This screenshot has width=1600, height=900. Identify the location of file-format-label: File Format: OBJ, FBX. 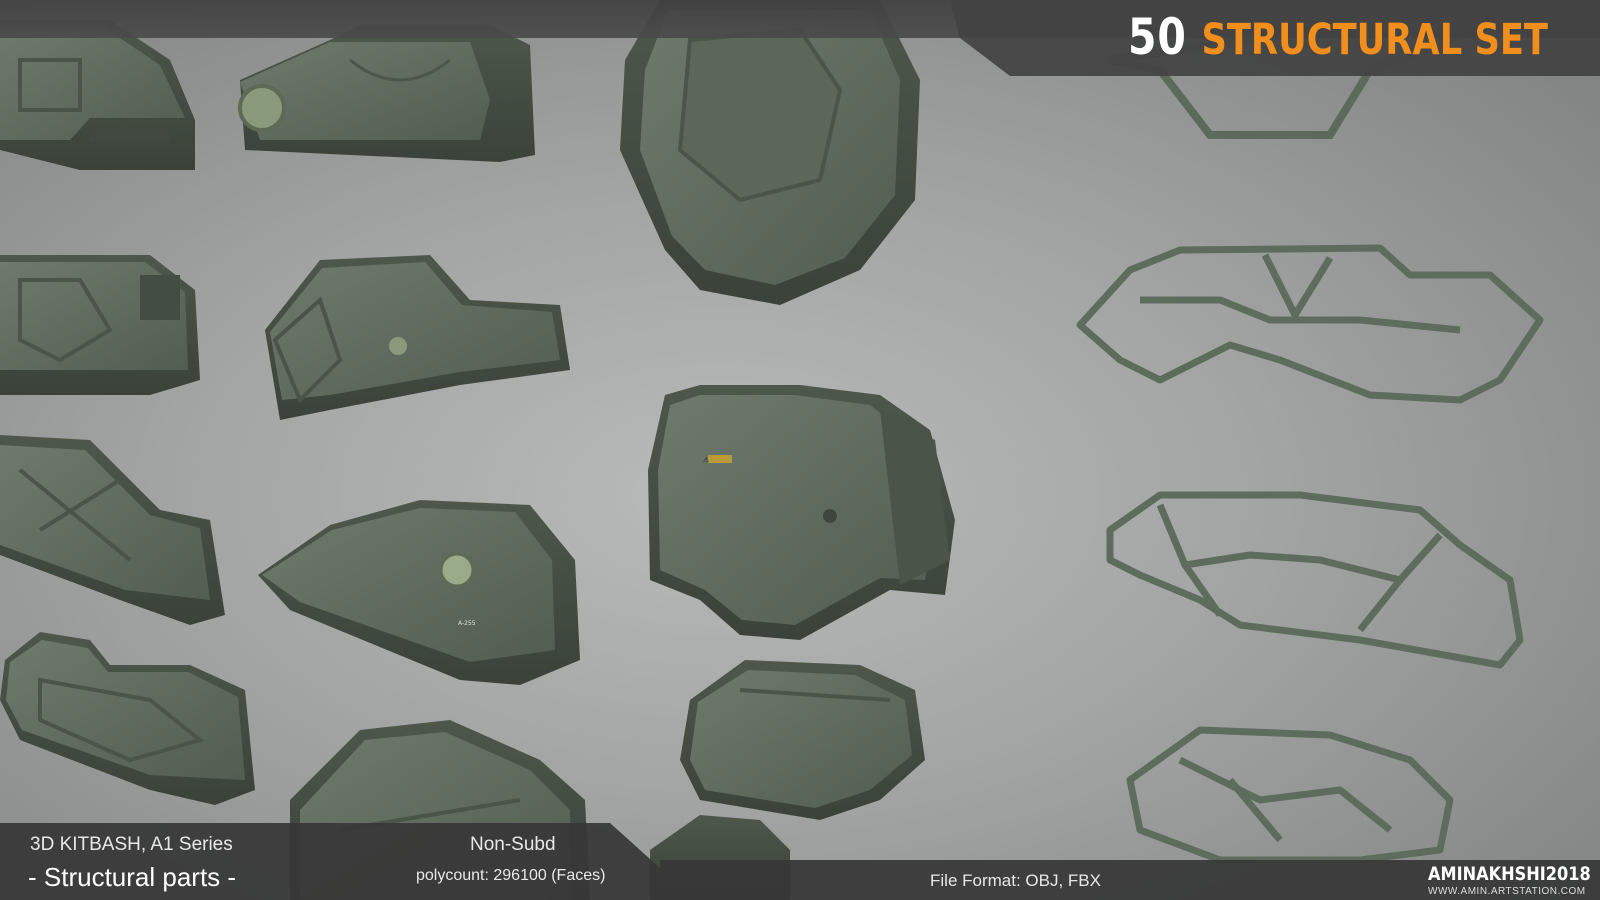
(1015, 880).